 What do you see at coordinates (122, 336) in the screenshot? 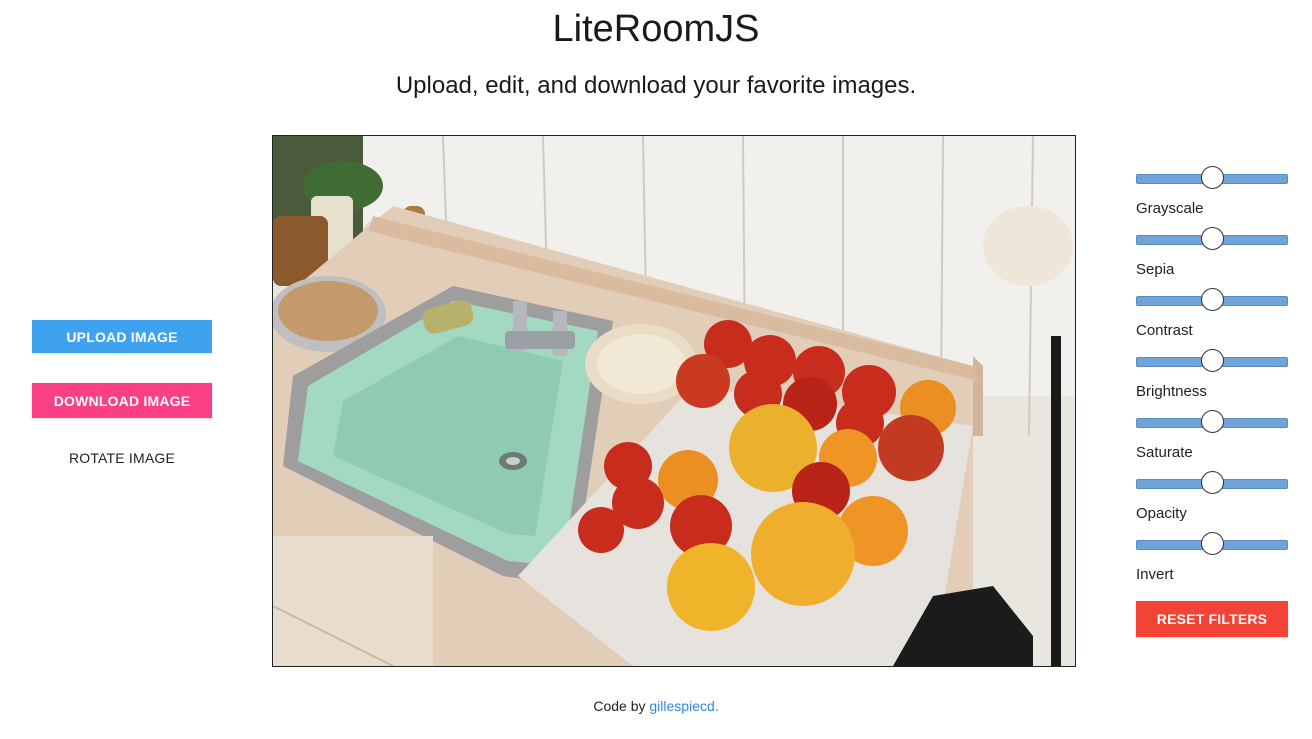
I see `upload-image-button: UPLOAD IMAGE` at bounding box center [122, 336].